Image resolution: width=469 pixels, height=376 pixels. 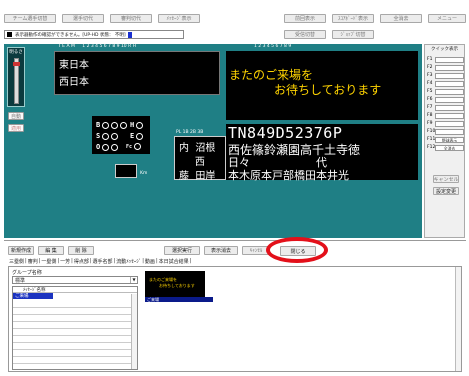 What do you see at coordinates (121, 135) in the screenshot?
I see `bso-board: B S O H E Fc` at bounding box center [121, 135].